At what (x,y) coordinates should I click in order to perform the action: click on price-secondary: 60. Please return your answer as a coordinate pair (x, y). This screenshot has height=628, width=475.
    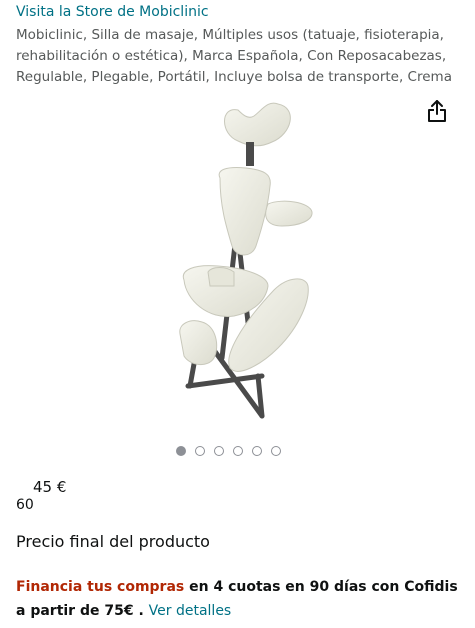
    Looking at the image, I should click on (25, 505).